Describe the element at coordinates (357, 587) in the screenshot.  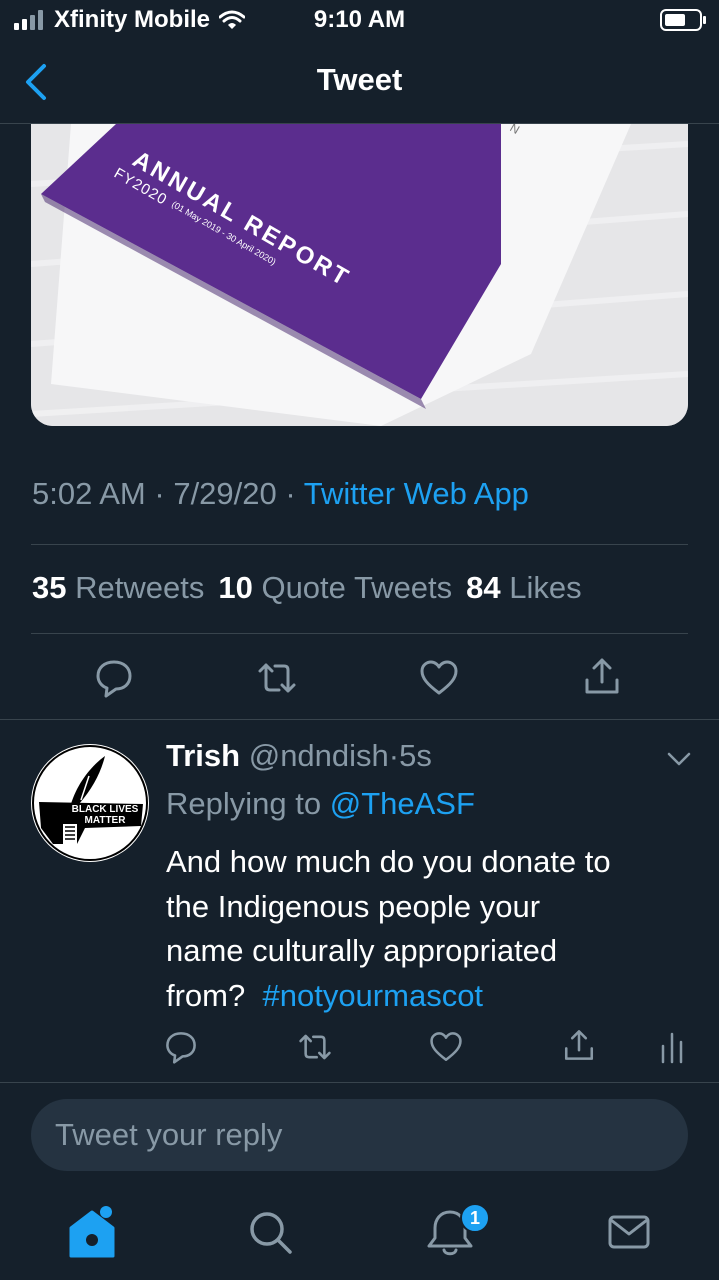
I see `quotes-label: Quote Tweets` at that location.